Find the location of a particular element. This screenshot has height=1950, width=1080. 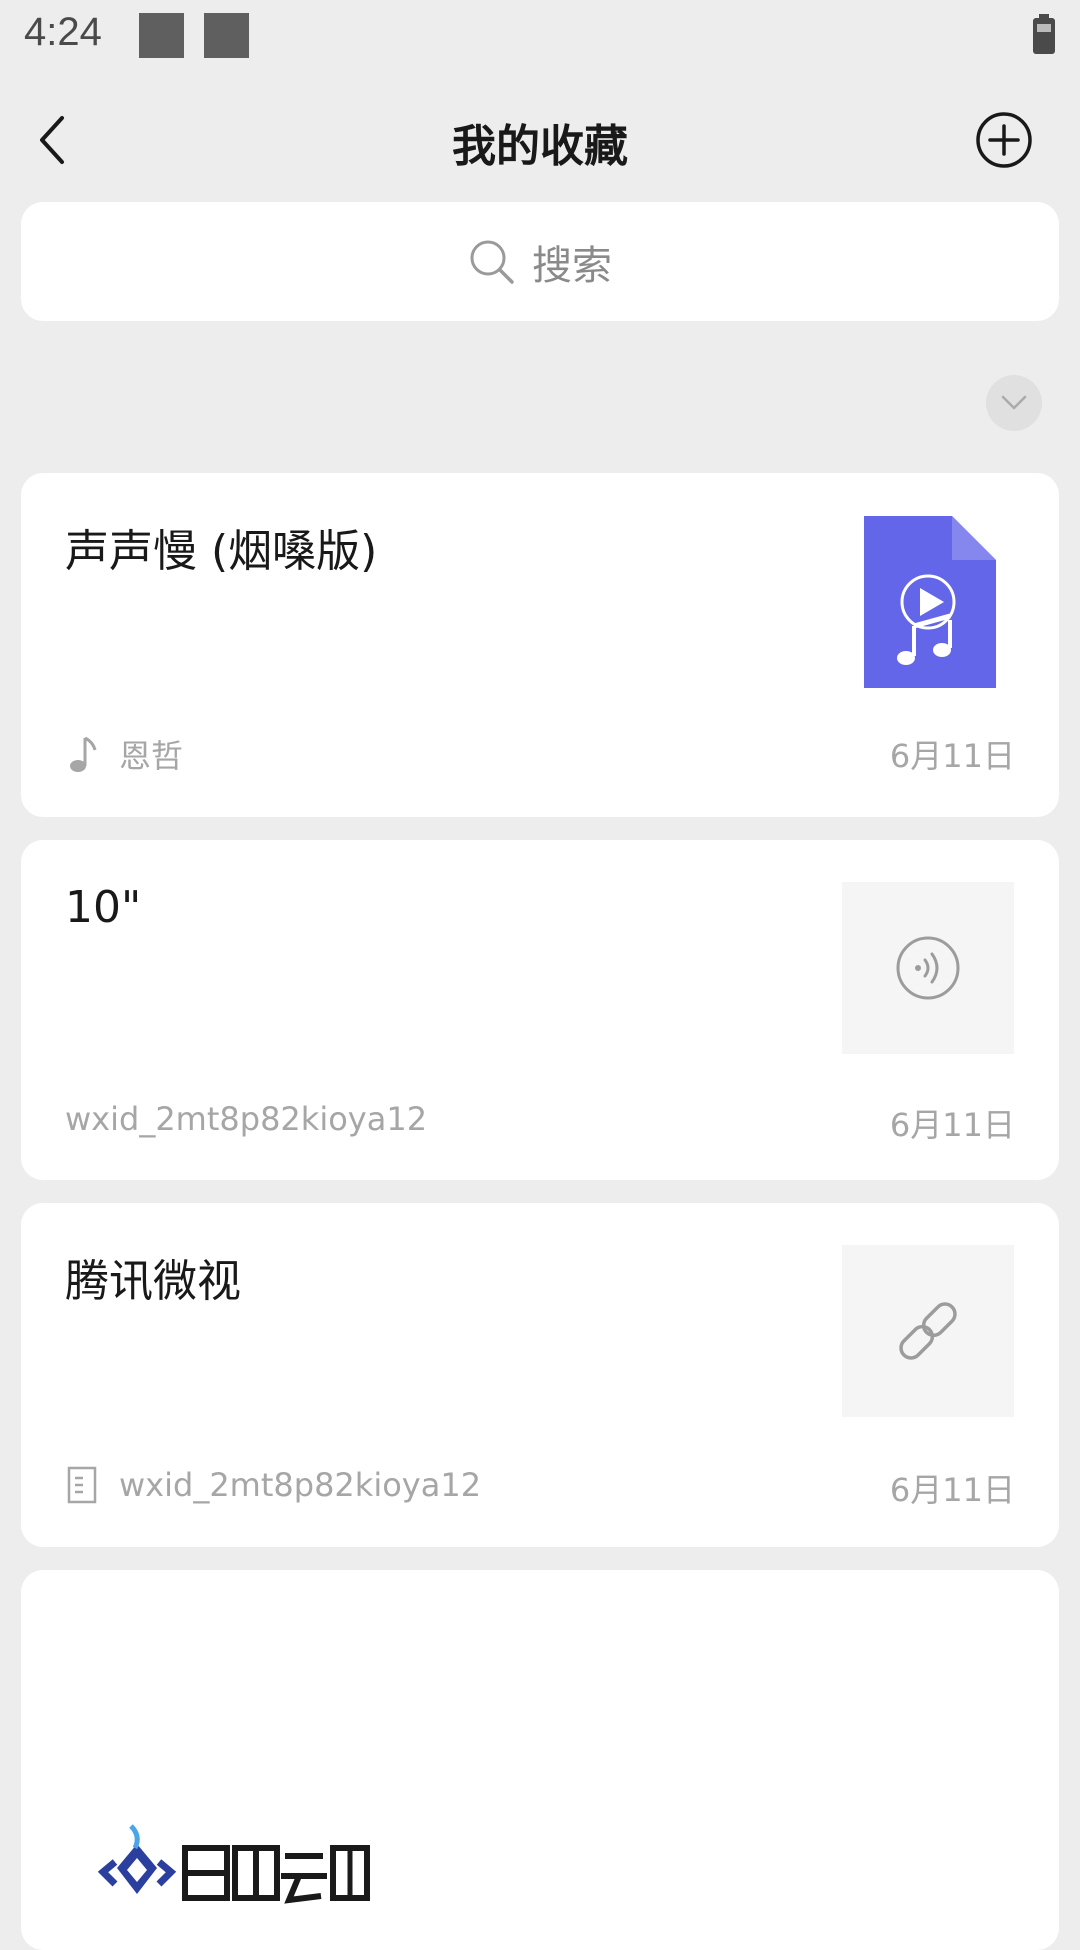

page-title: 我的收藏 is located at coordinates (540, 146).